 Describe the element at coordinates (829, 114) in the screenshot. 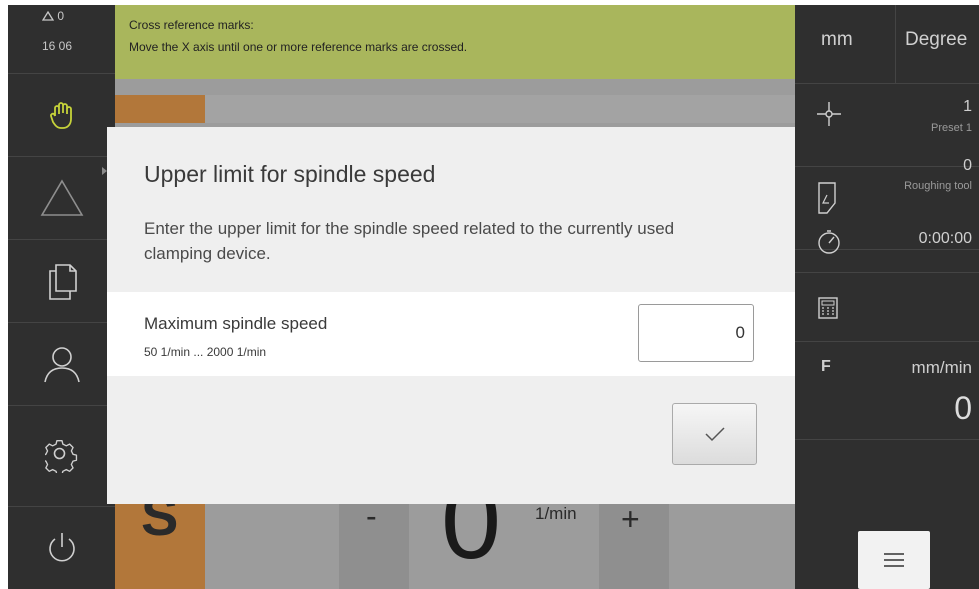

I see `datum-preset-icon` at that location.